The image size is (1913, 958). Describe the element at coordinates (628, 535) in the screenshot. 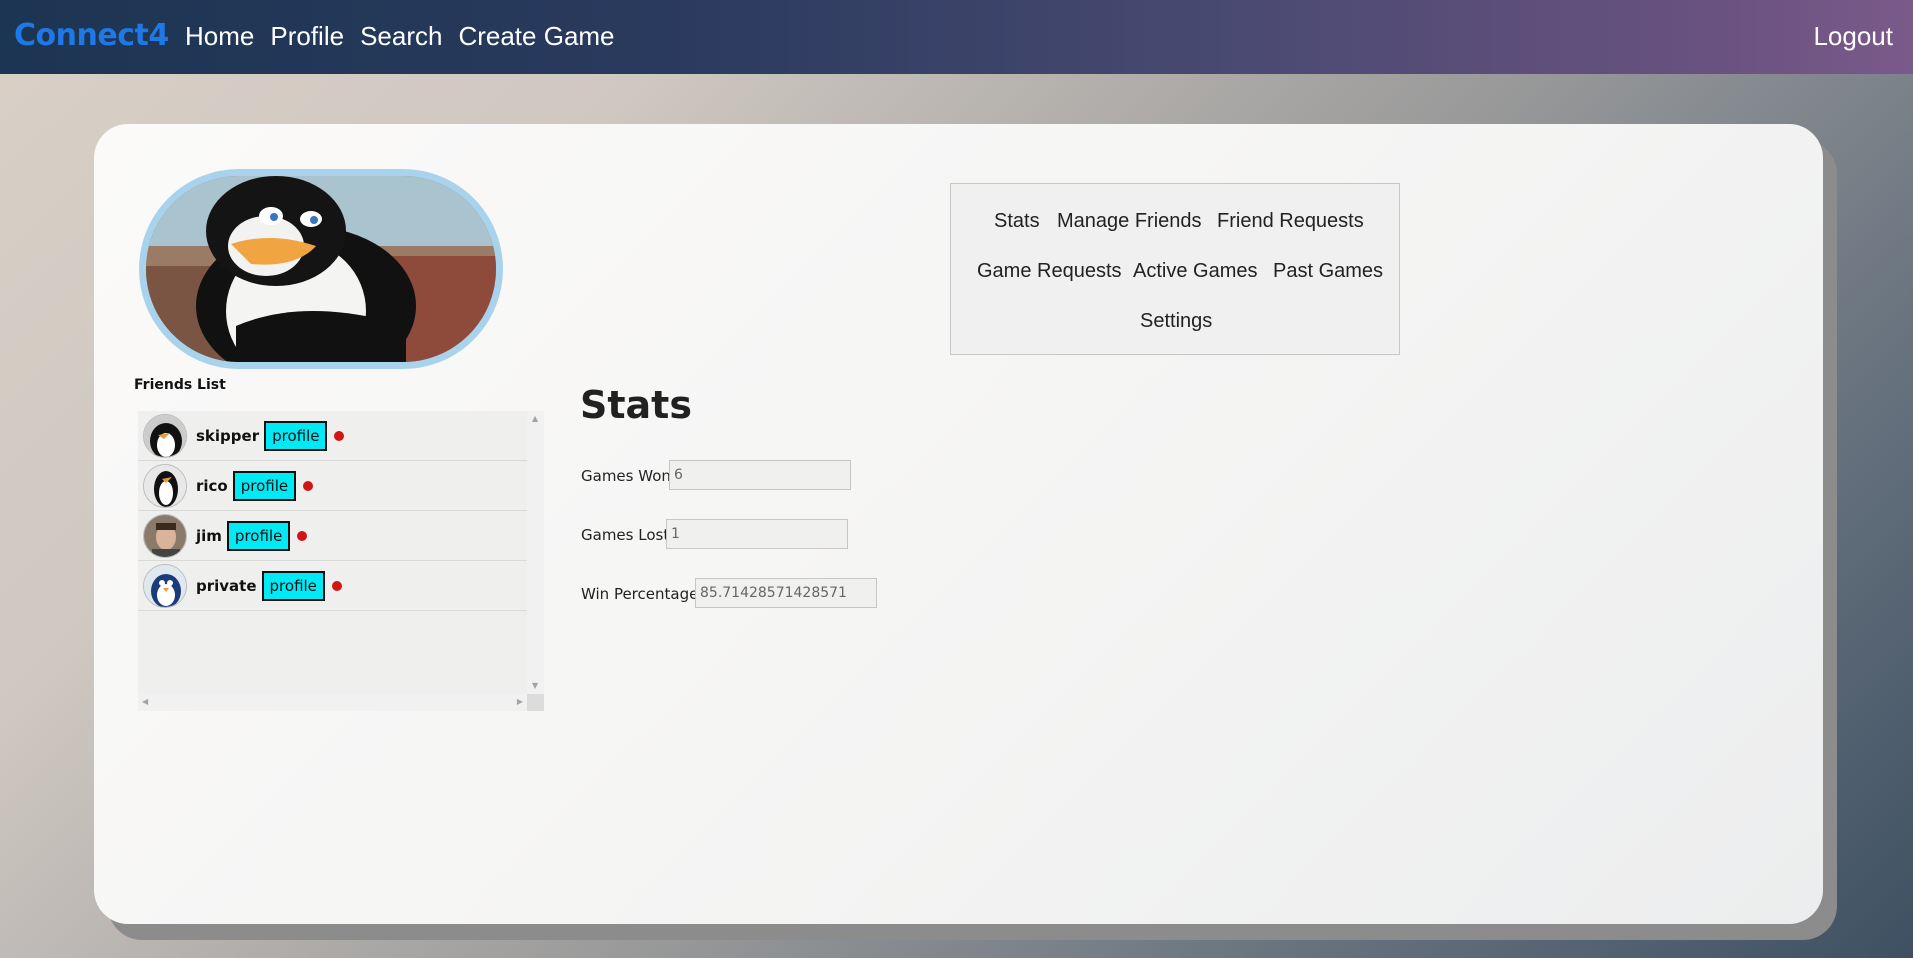

I see `games-lost-label: Games Lost:` at that location.